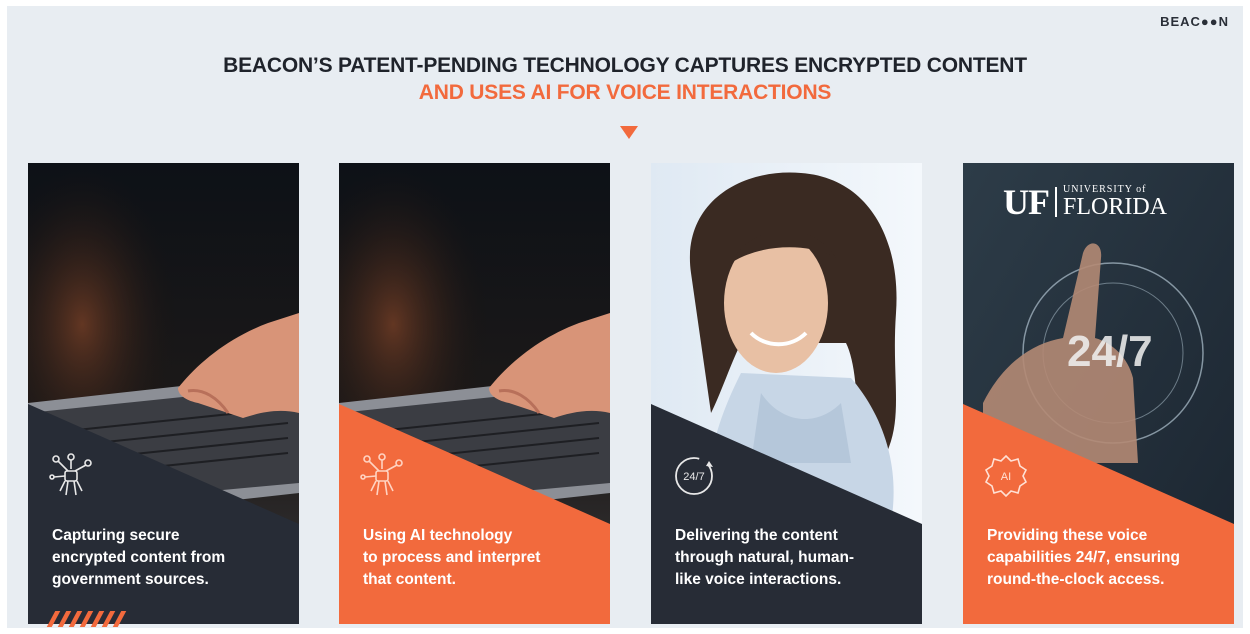 The height and width of the screenshot is (634, 1250). I want to click on clock-24-7-icon: 24/7, so click(694, 476).